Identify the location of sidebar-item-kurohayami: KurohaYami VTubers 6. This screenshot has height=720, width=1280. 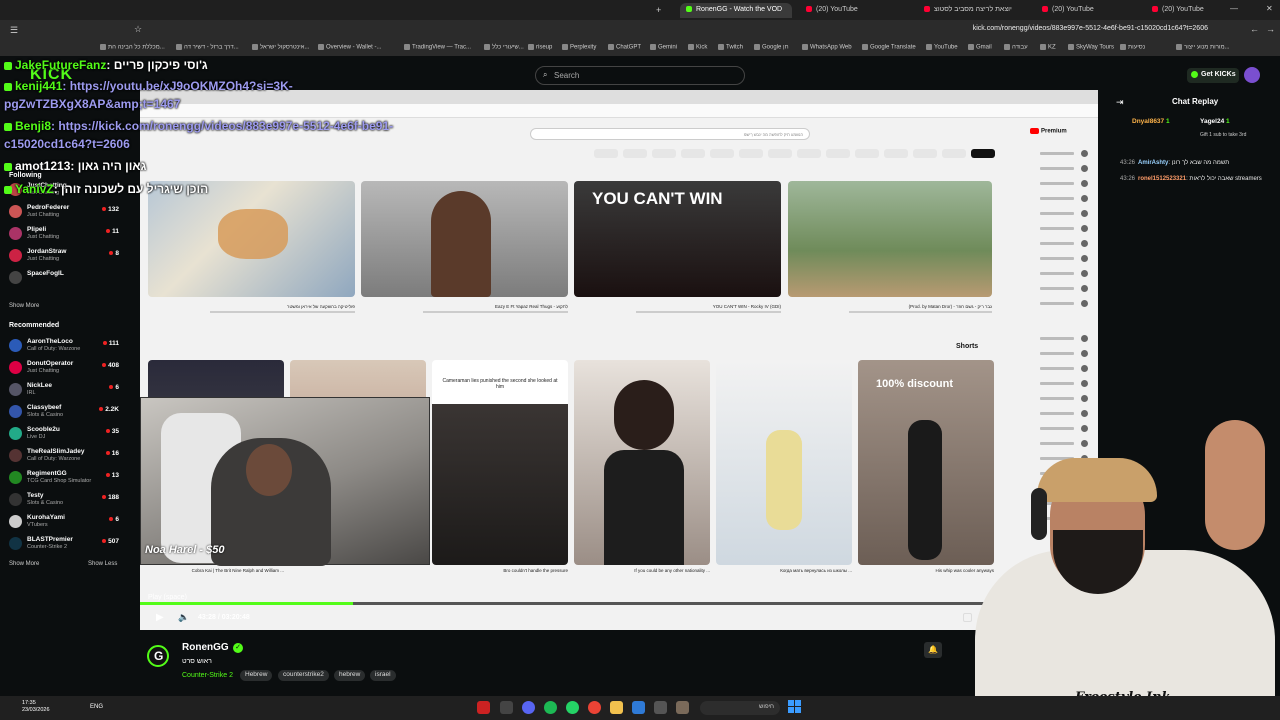
(66, 522).